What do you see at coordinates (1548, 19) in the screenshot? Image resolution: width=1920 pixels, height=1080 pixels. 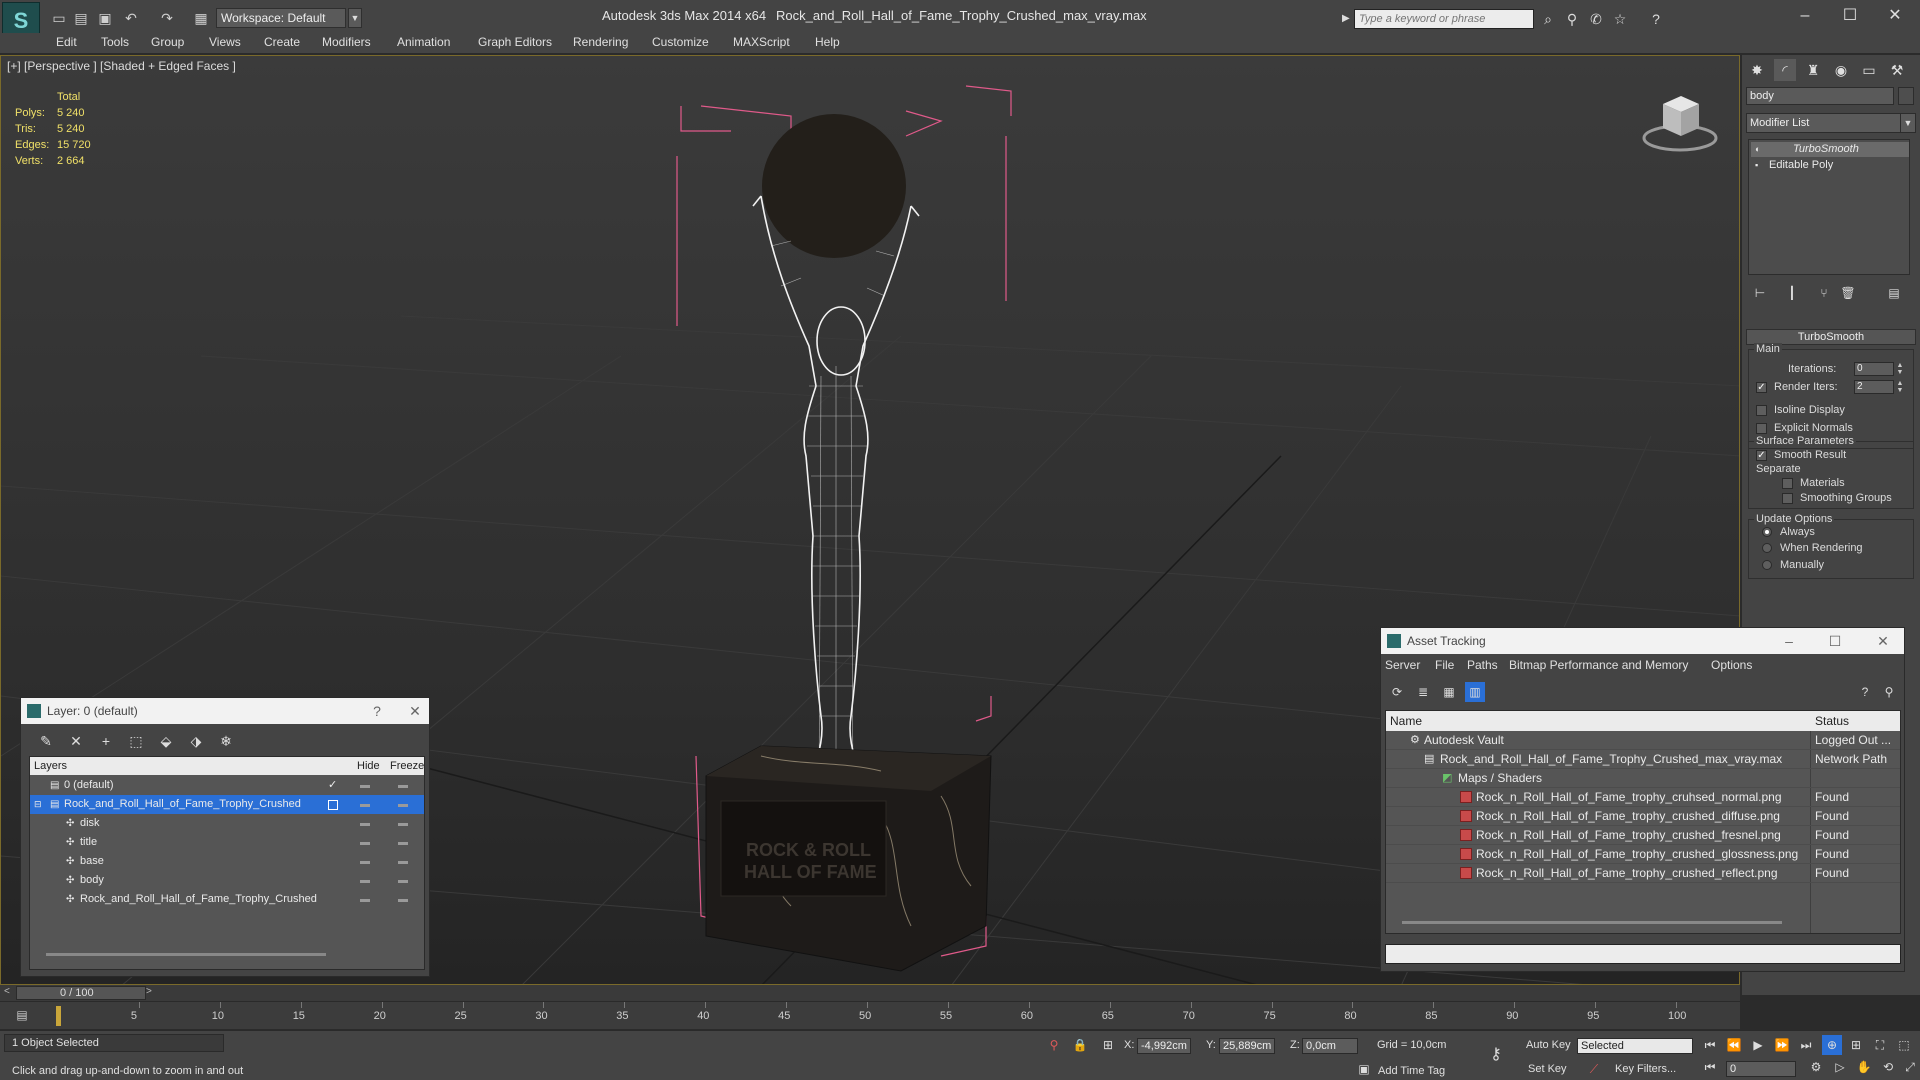 I see `binoculars-icon: ⌕` at bounding box center [1548, 19].